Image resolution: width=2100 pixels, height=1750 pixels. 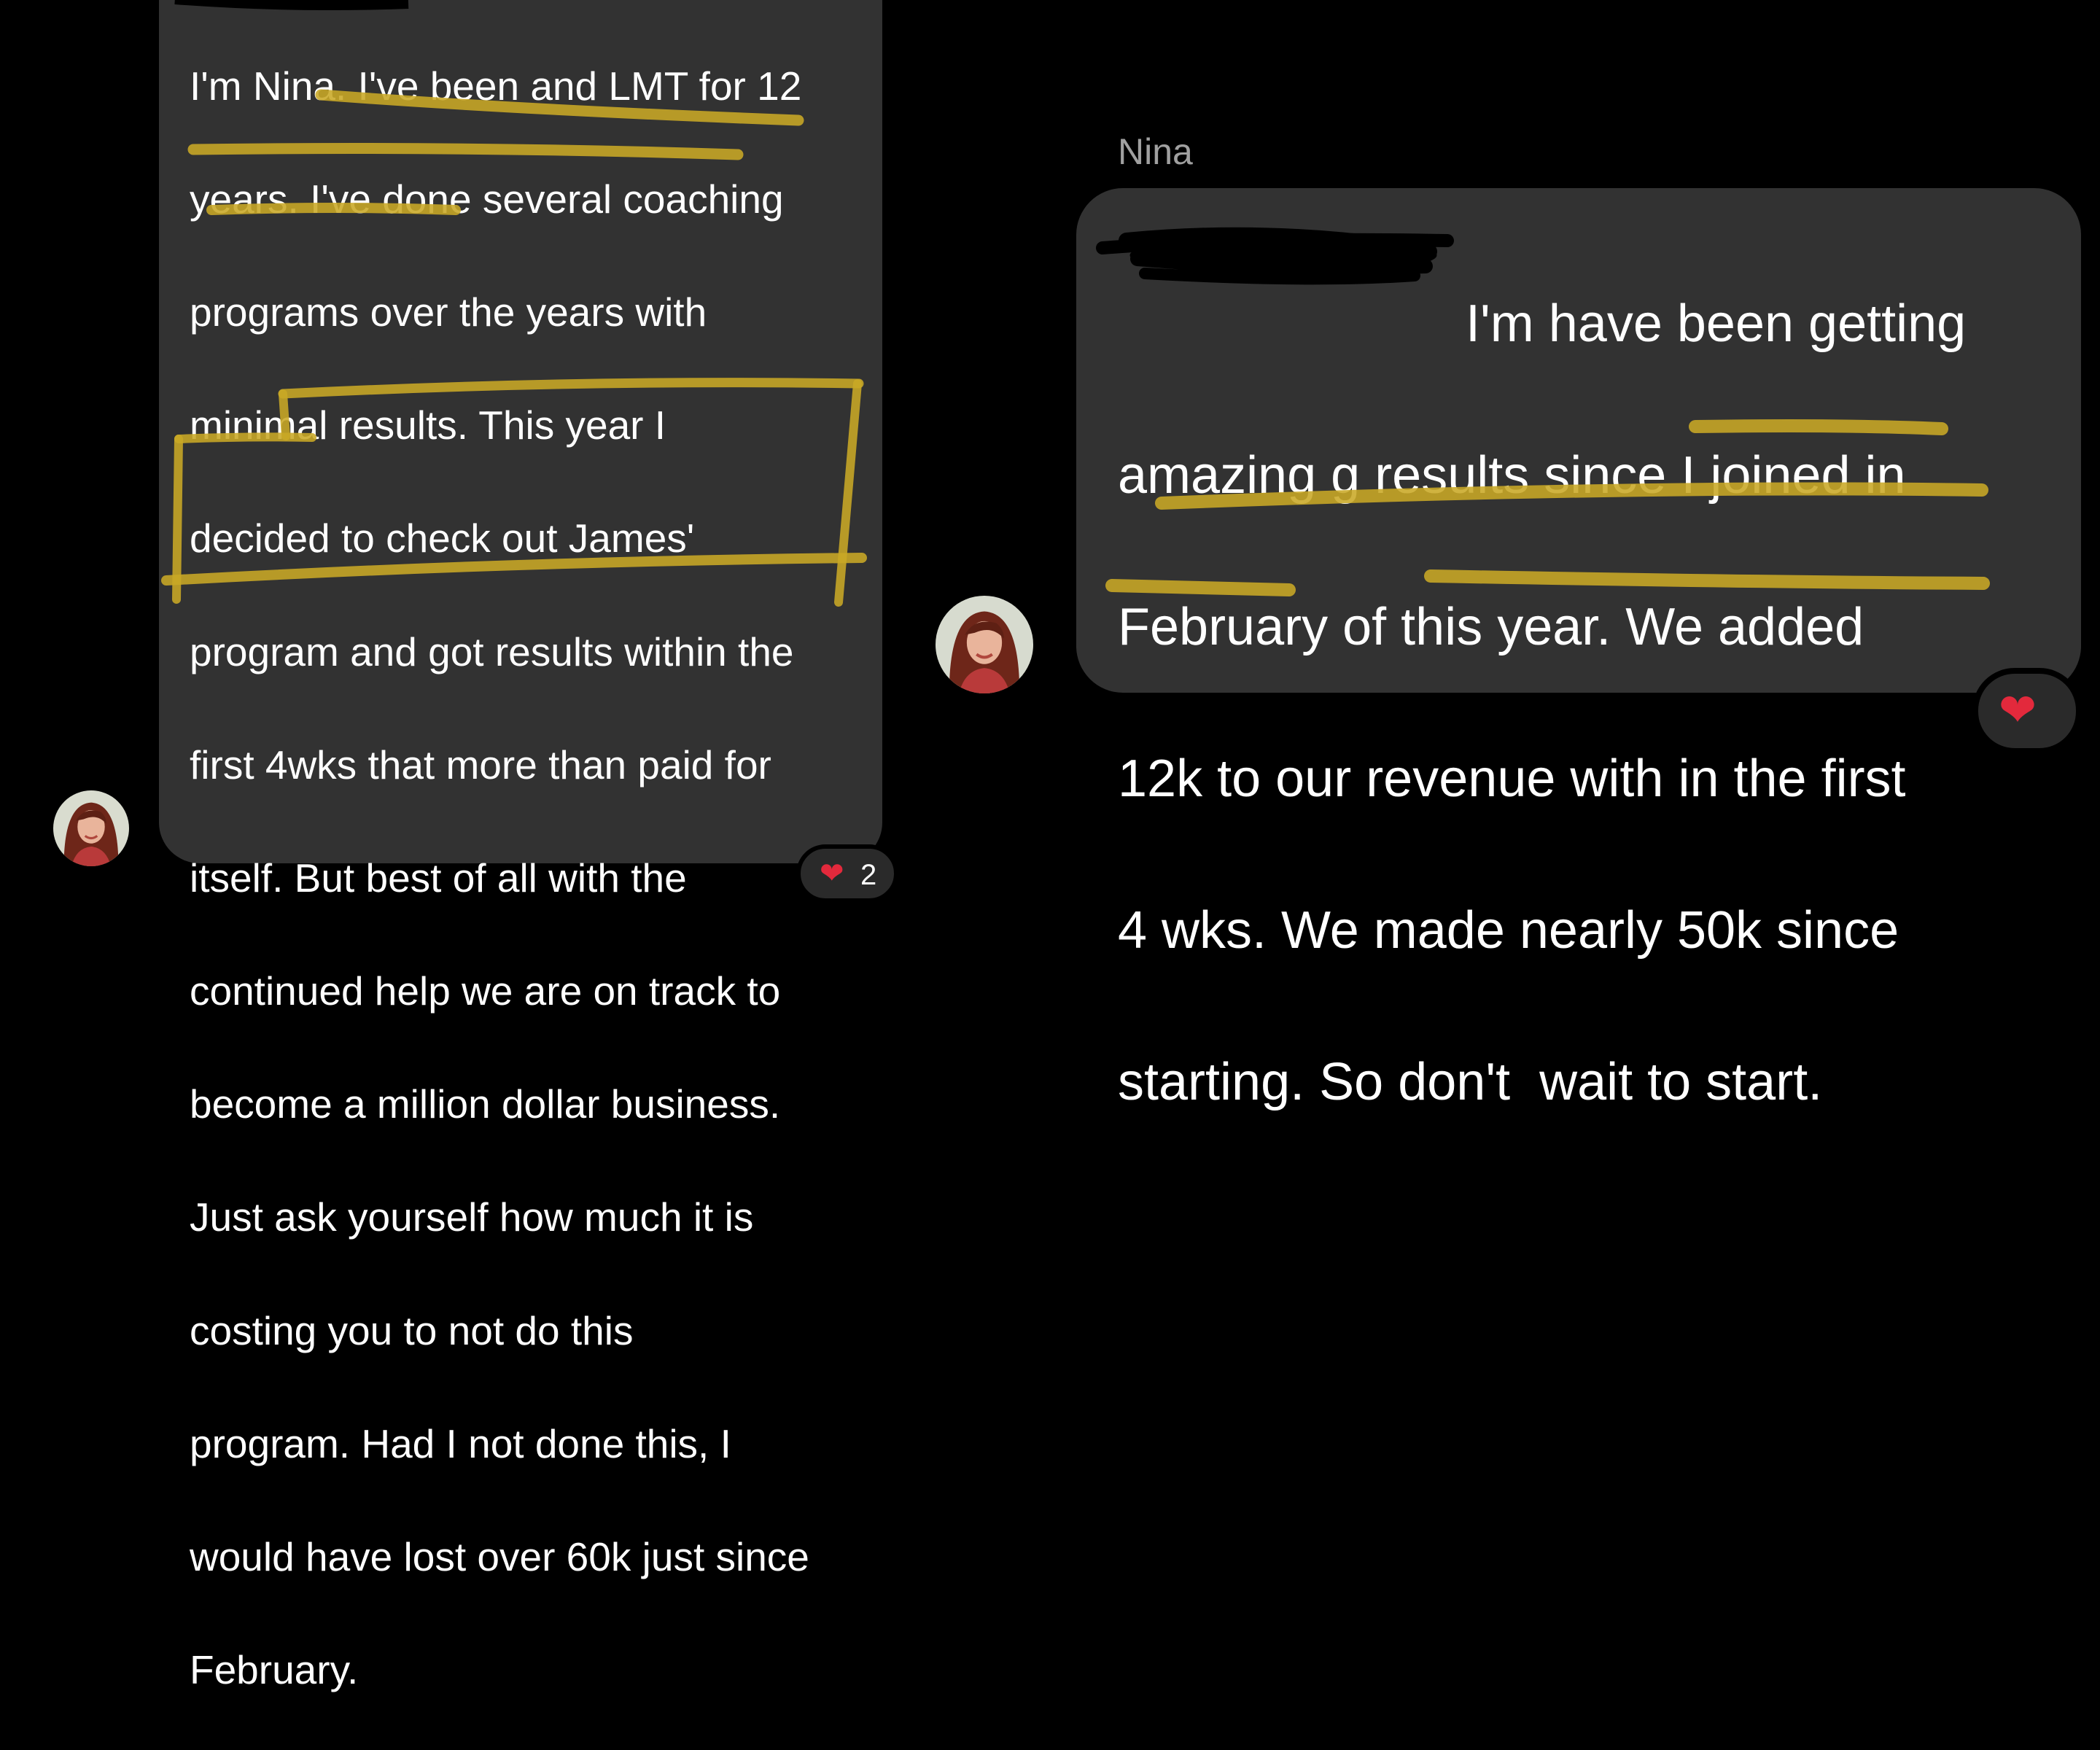 I want to click on reaction-count: 2, so click(x=868, y=875).